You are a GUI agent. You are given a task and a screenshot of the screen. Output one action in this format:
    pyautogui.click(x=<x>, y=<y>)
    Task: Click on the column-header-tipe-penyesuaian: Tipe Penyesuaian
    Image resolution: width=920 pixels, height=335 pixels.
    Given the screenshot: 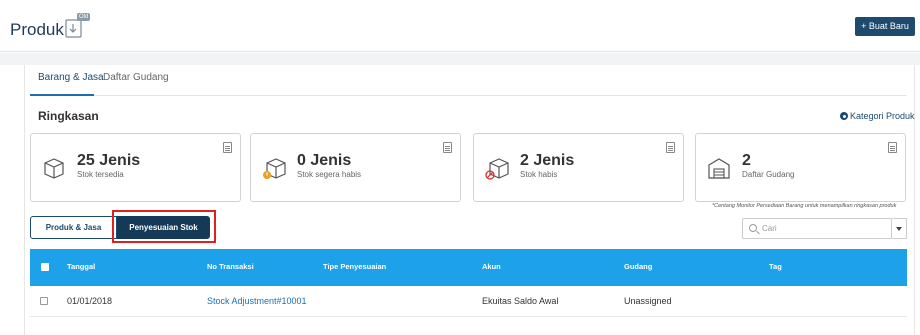 What is the action you would take?
    pyautogui.click(x=354, y=266)
    